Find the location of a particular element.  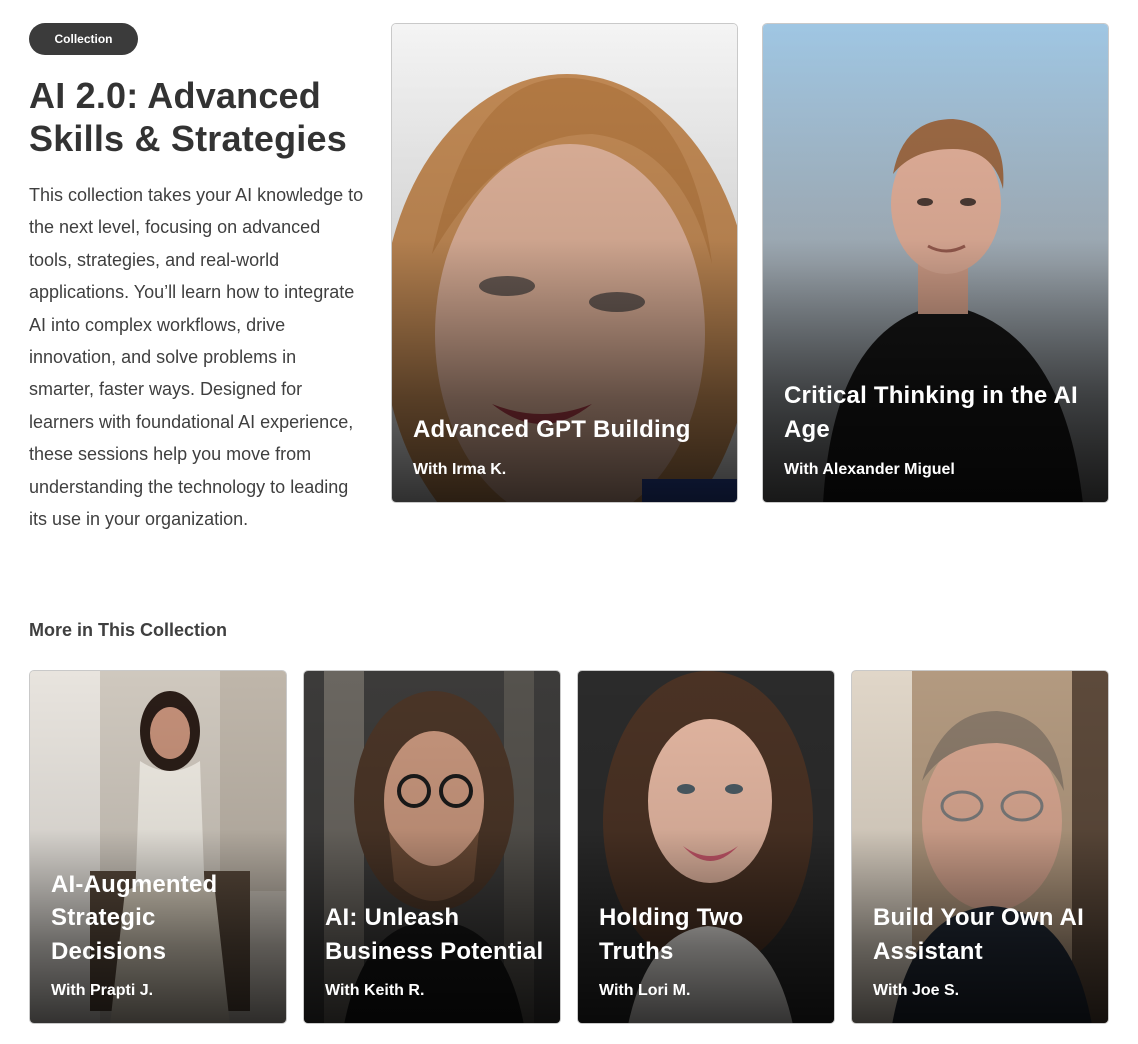

card-info: Build Your Own AI Assistant With Joe S. is located at coordinates (982, 950).